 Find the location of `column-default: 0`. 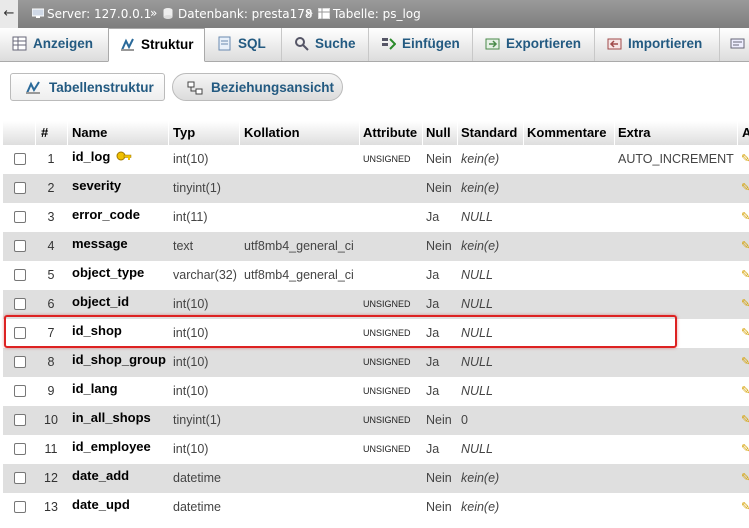

column-default: 0 is located at coordinates (464, 420).